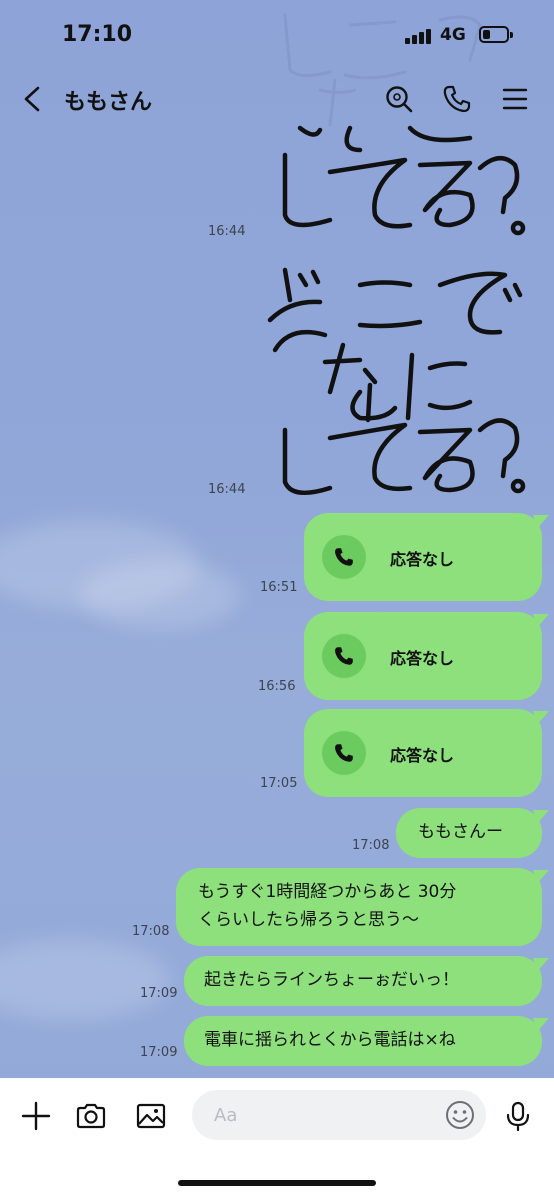 The image size is (554, 1200). I want to click on back-icon, so click(33, 99).